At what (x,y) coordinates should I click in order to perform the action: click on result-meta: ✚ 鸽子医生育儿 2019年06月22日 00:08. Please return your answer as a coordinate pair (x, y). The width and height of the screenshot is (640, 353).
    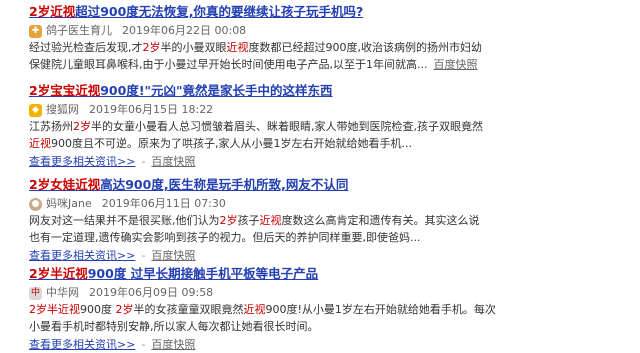
    Looking at the image, I should click on (324, 31).